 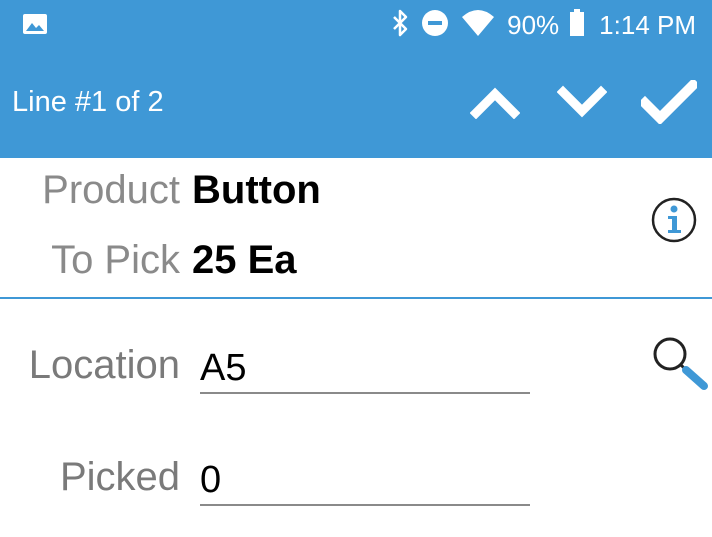 I want to click on product-label: Product, so click(x=111, y=190).